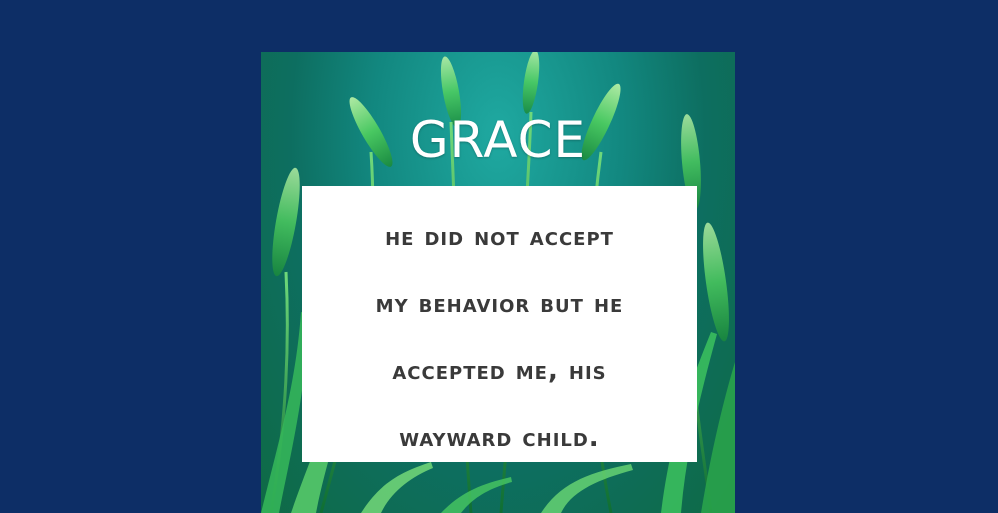  I want to click on quote-line-3: accepted me, his, so click(499, 371).